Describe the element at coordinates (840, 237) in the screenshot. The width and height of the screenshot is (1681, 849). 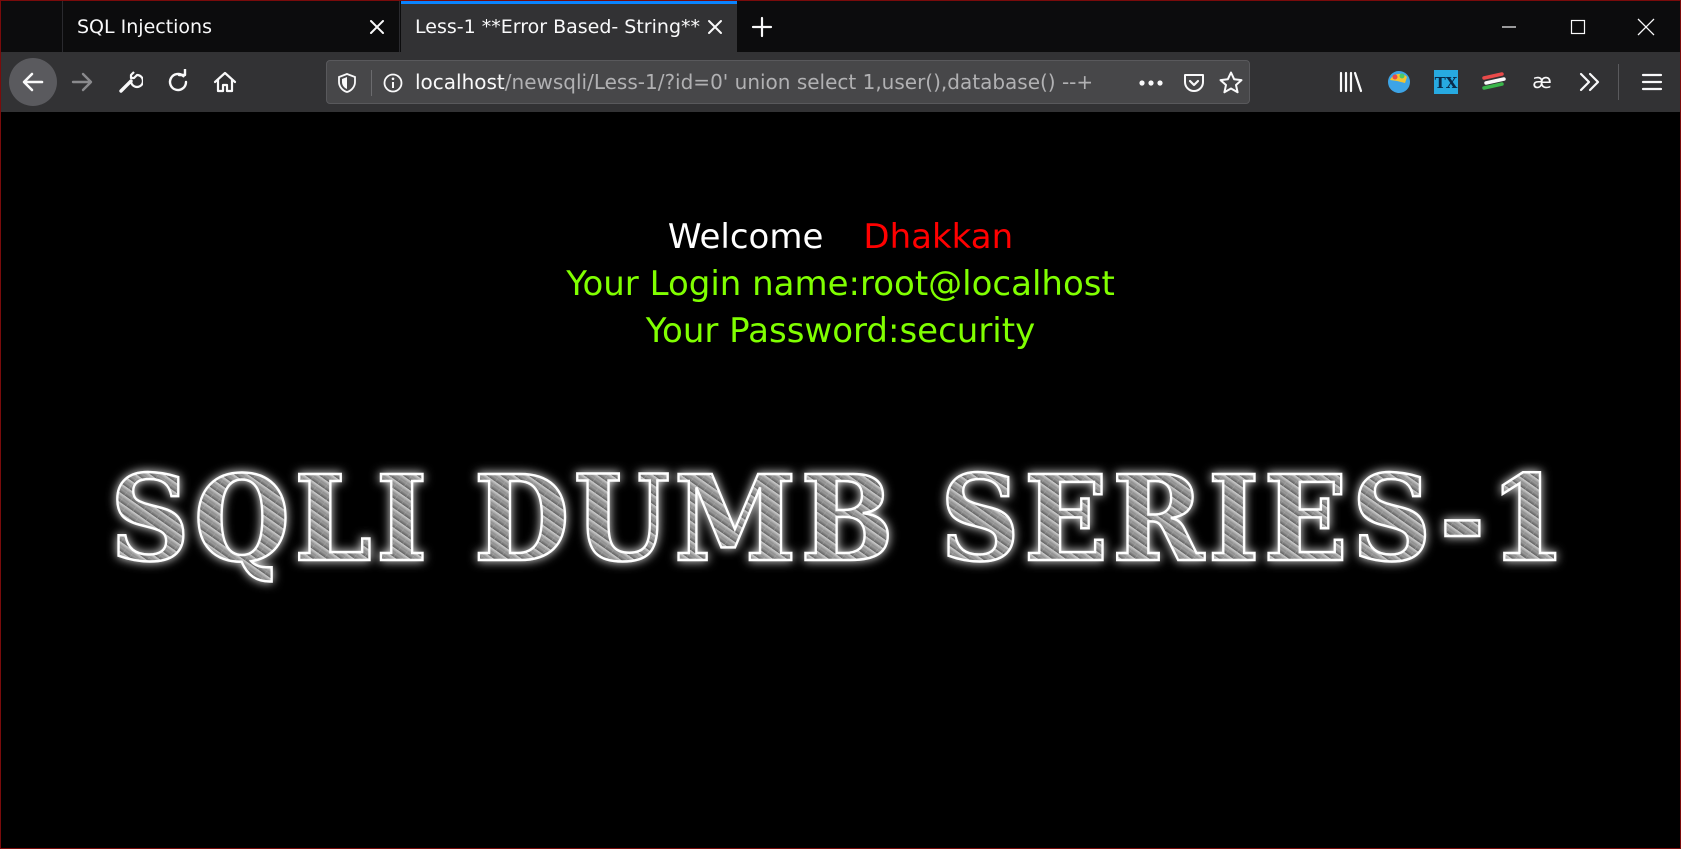
I see `welcome-line: Welcome Dhakkan` at that location.